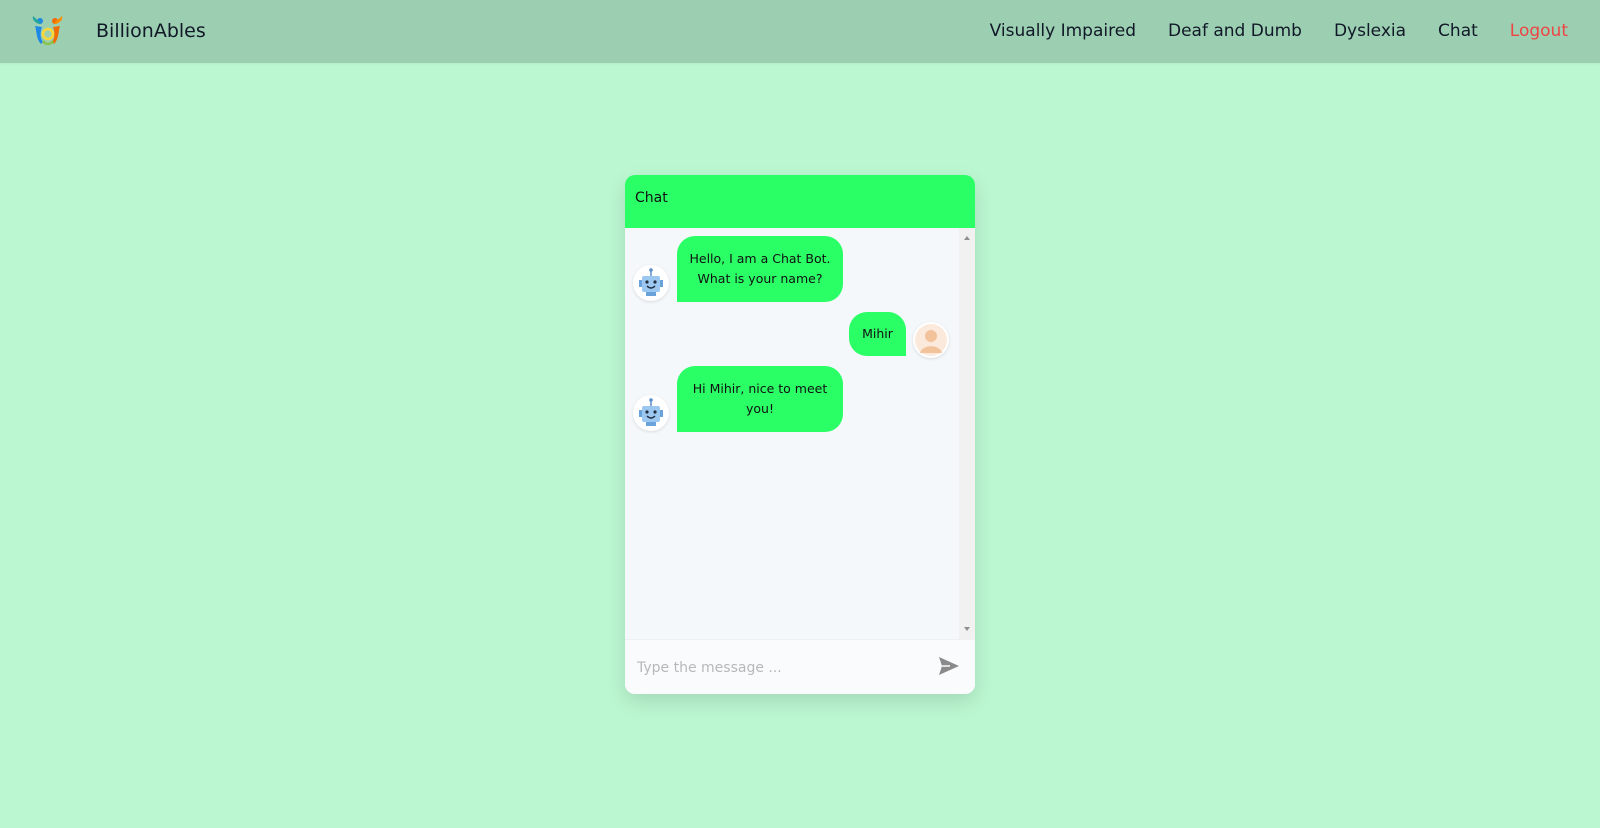  I want to click on user-message-bubble: Mihir, so click(877, 334).